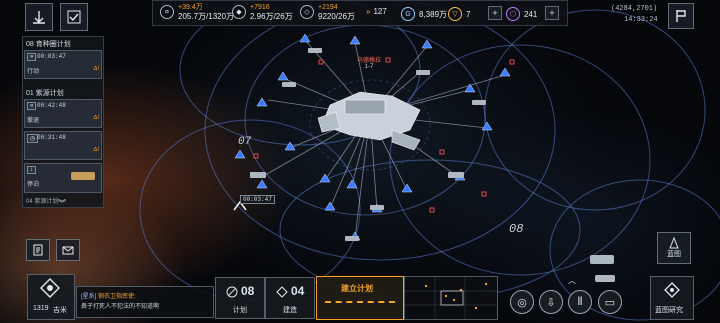  I want to click on document-icon, so click(38, 250).